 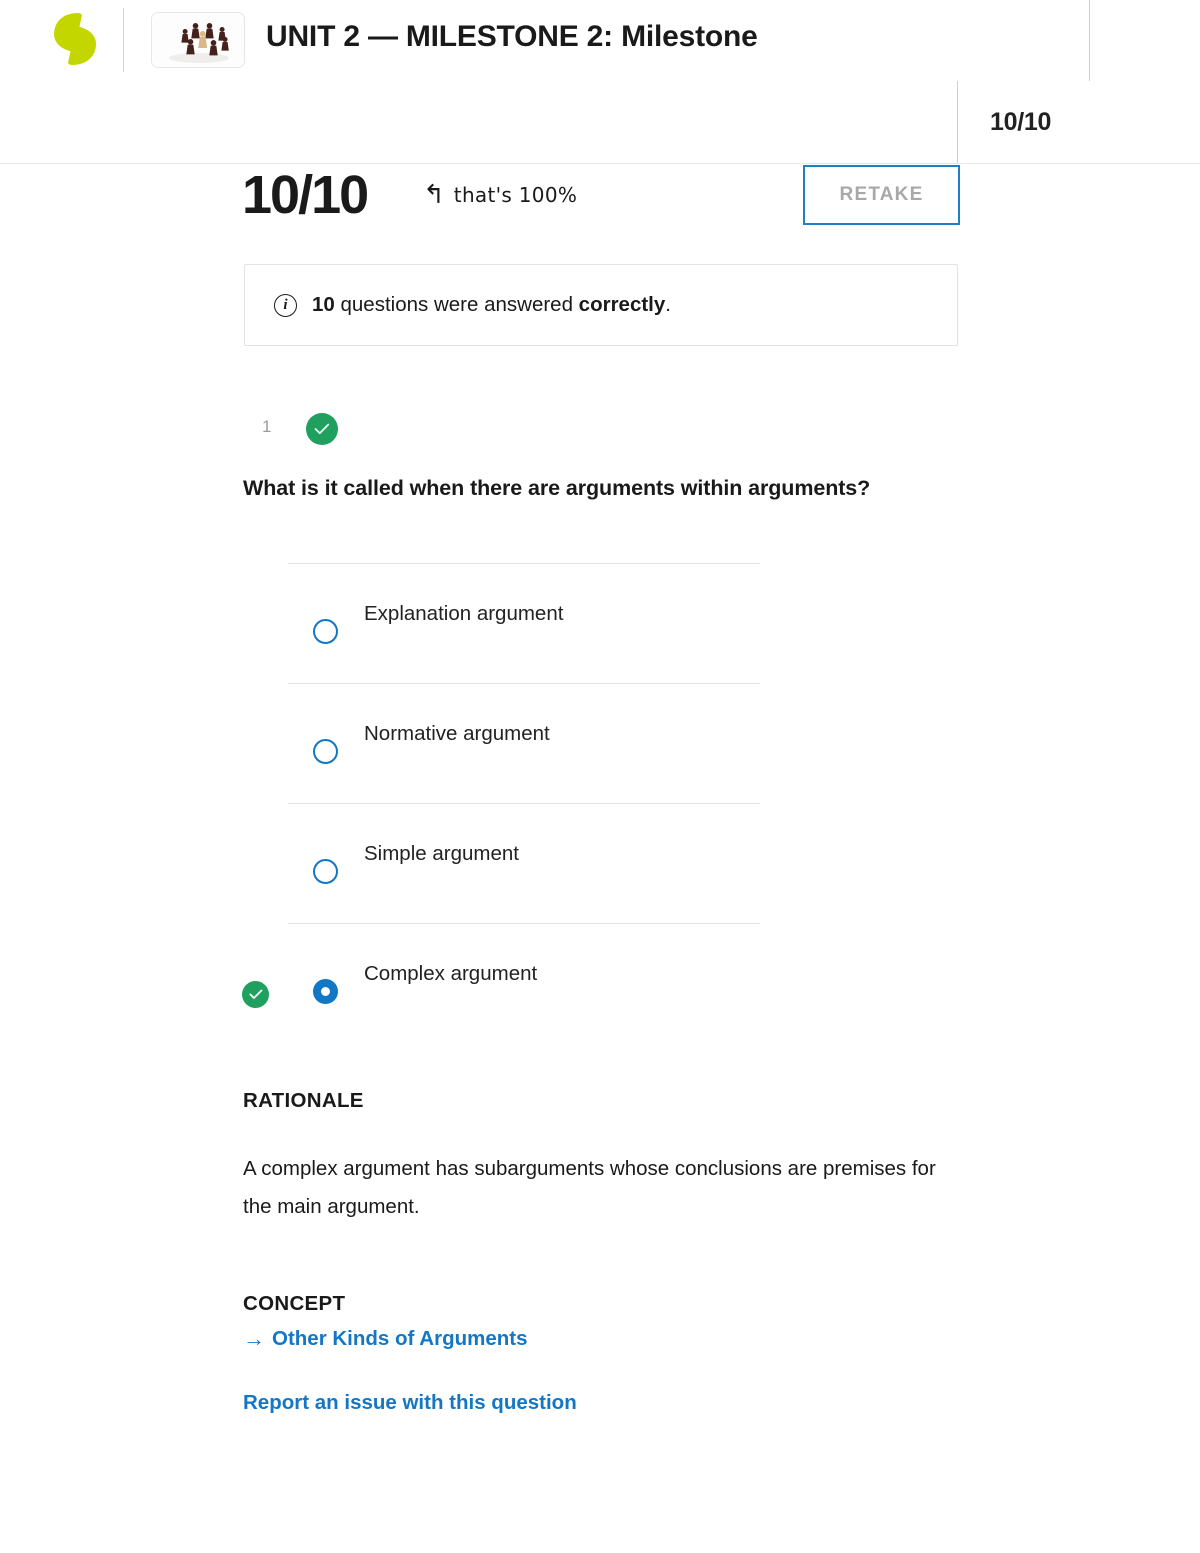 What do you see at coordinates (881, 195) in the screenshot?
I see `retake-button: RETAKE` at bounding box center [881, 195].